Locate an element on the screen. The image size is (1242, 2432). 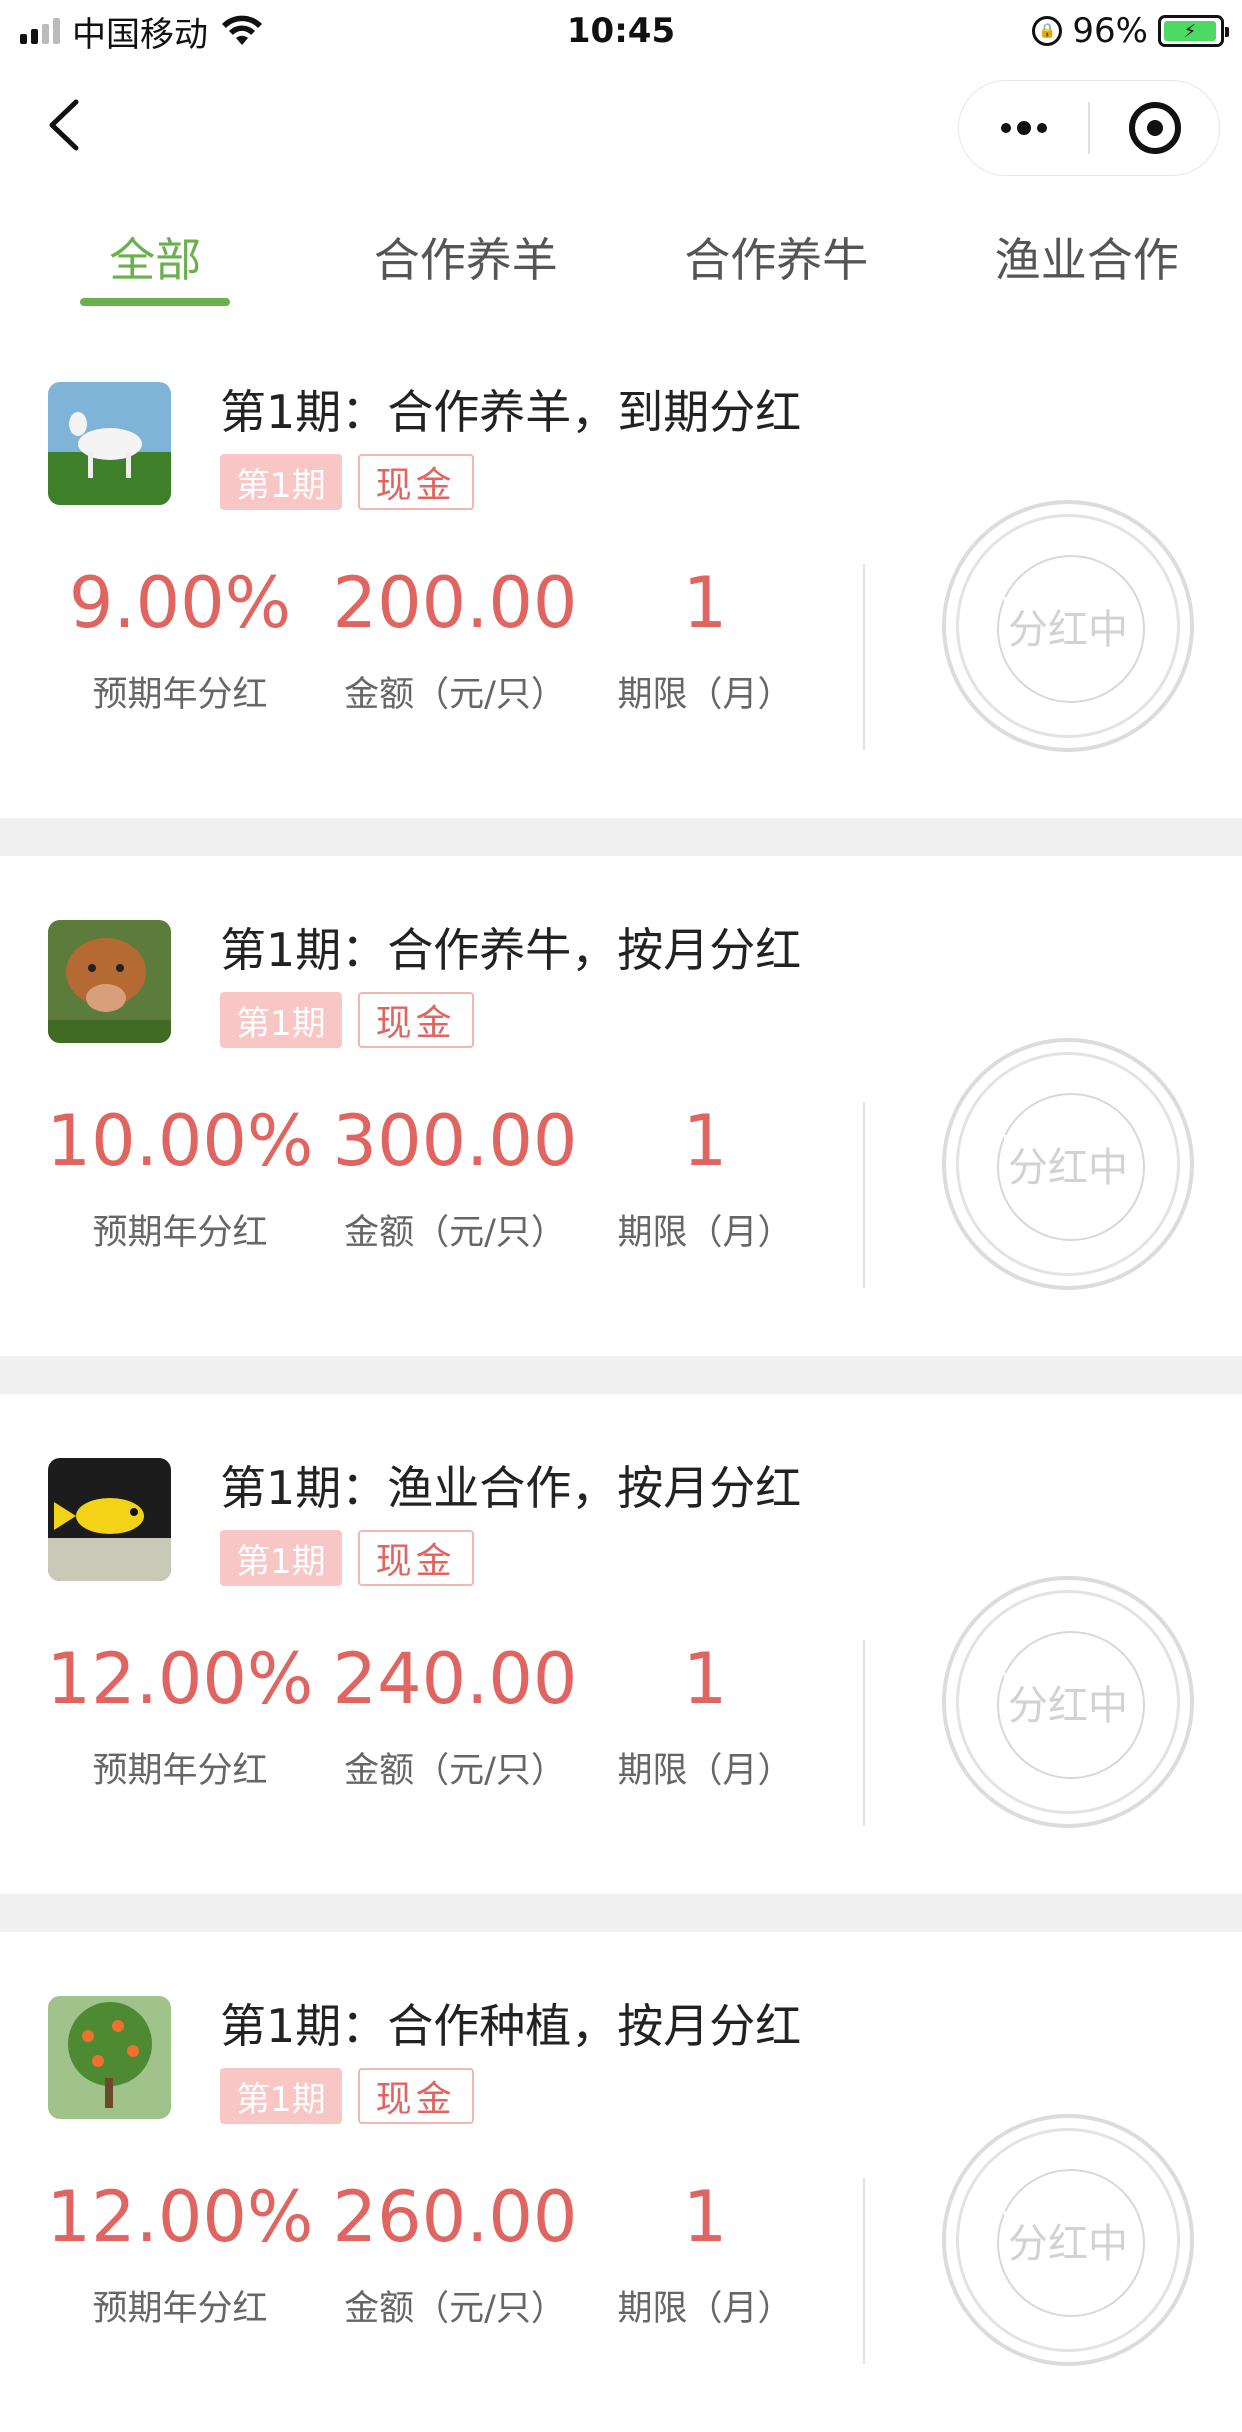
tab-all: 全部 is located at coordinates (155, 255).